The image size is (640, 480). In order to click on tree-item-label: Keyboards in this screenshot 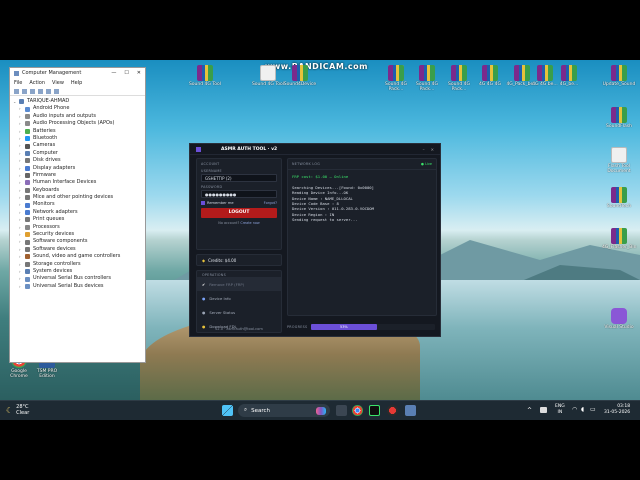, I will do `click(46, 189)`.